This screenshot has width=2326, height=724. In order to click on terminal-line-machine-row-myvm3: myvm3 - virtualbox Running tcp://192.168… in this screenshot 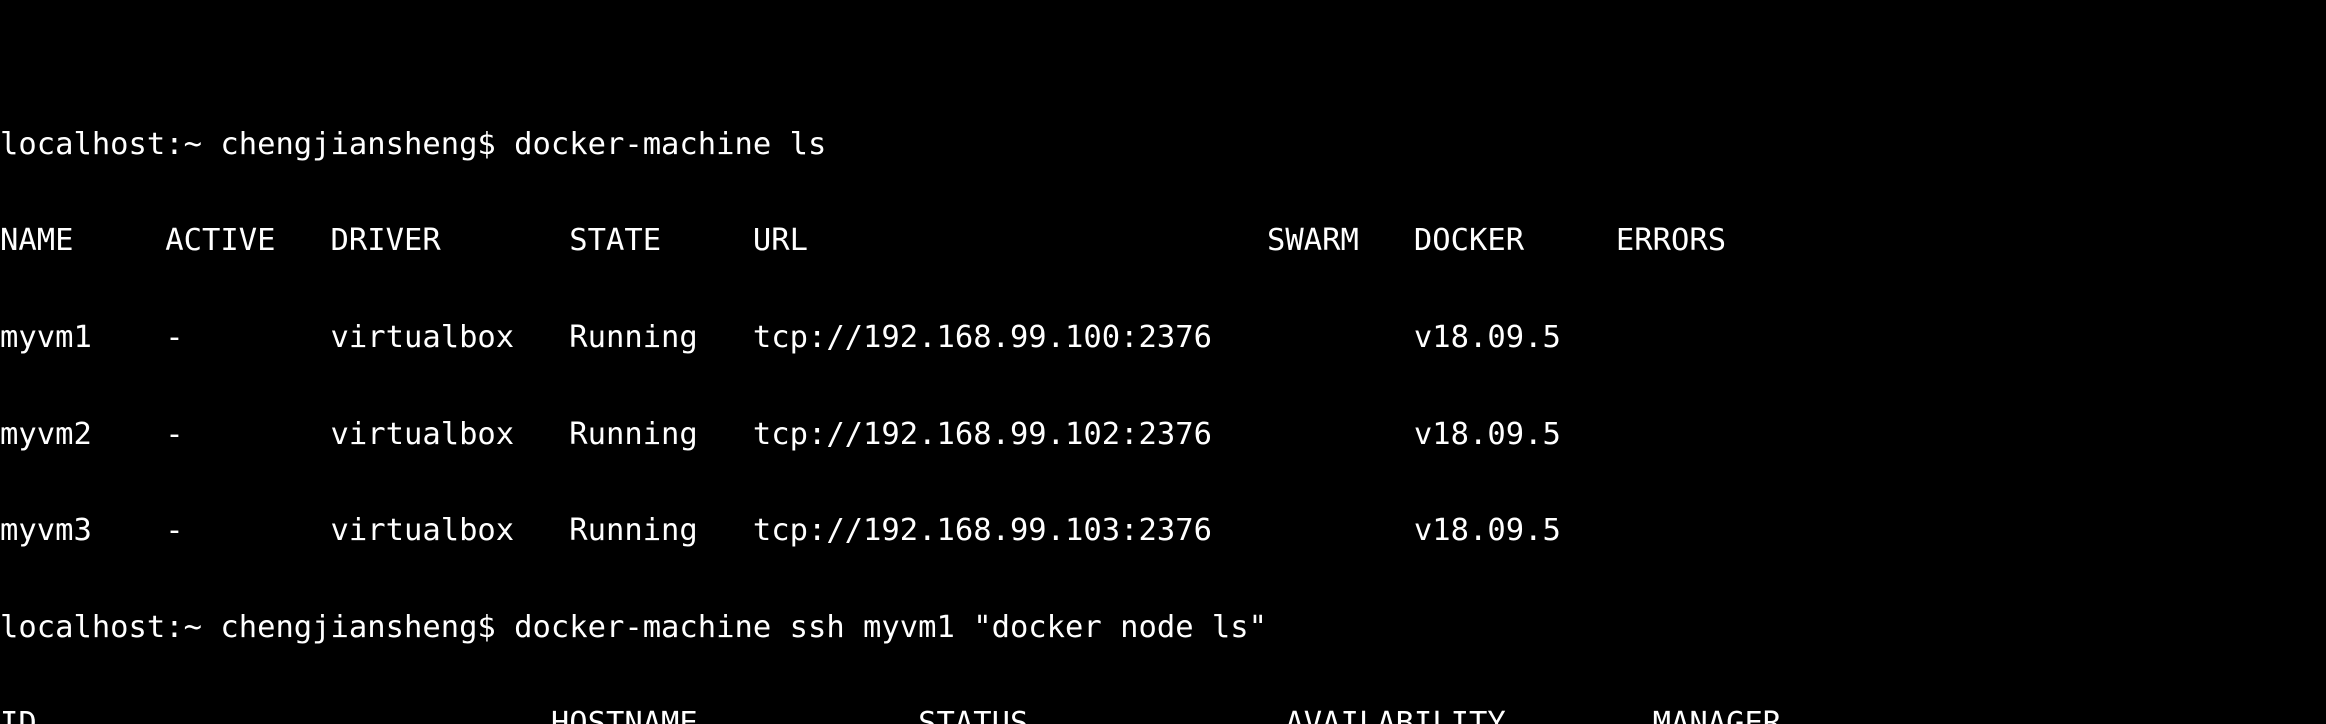, I will do `click(780, 531)`.